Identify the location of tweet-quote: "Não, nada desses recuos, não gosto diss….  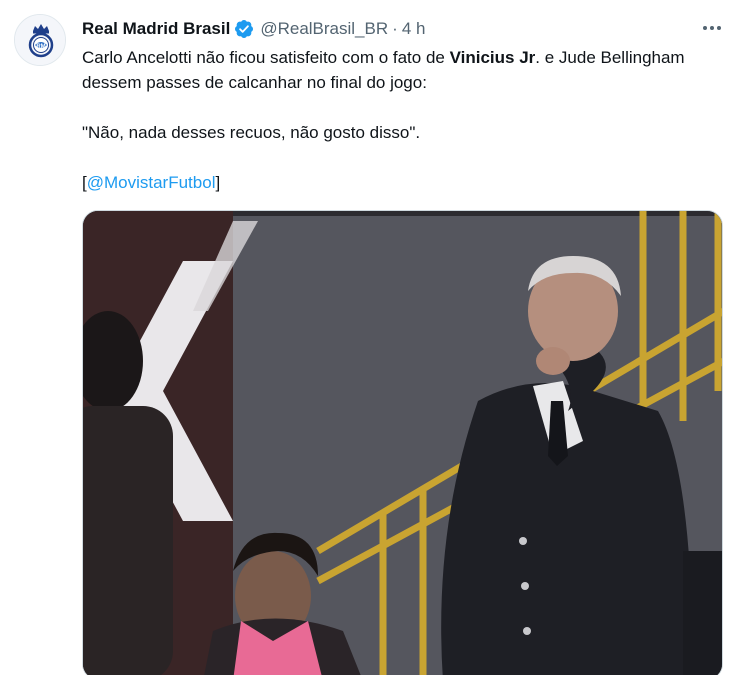
(251, 132).